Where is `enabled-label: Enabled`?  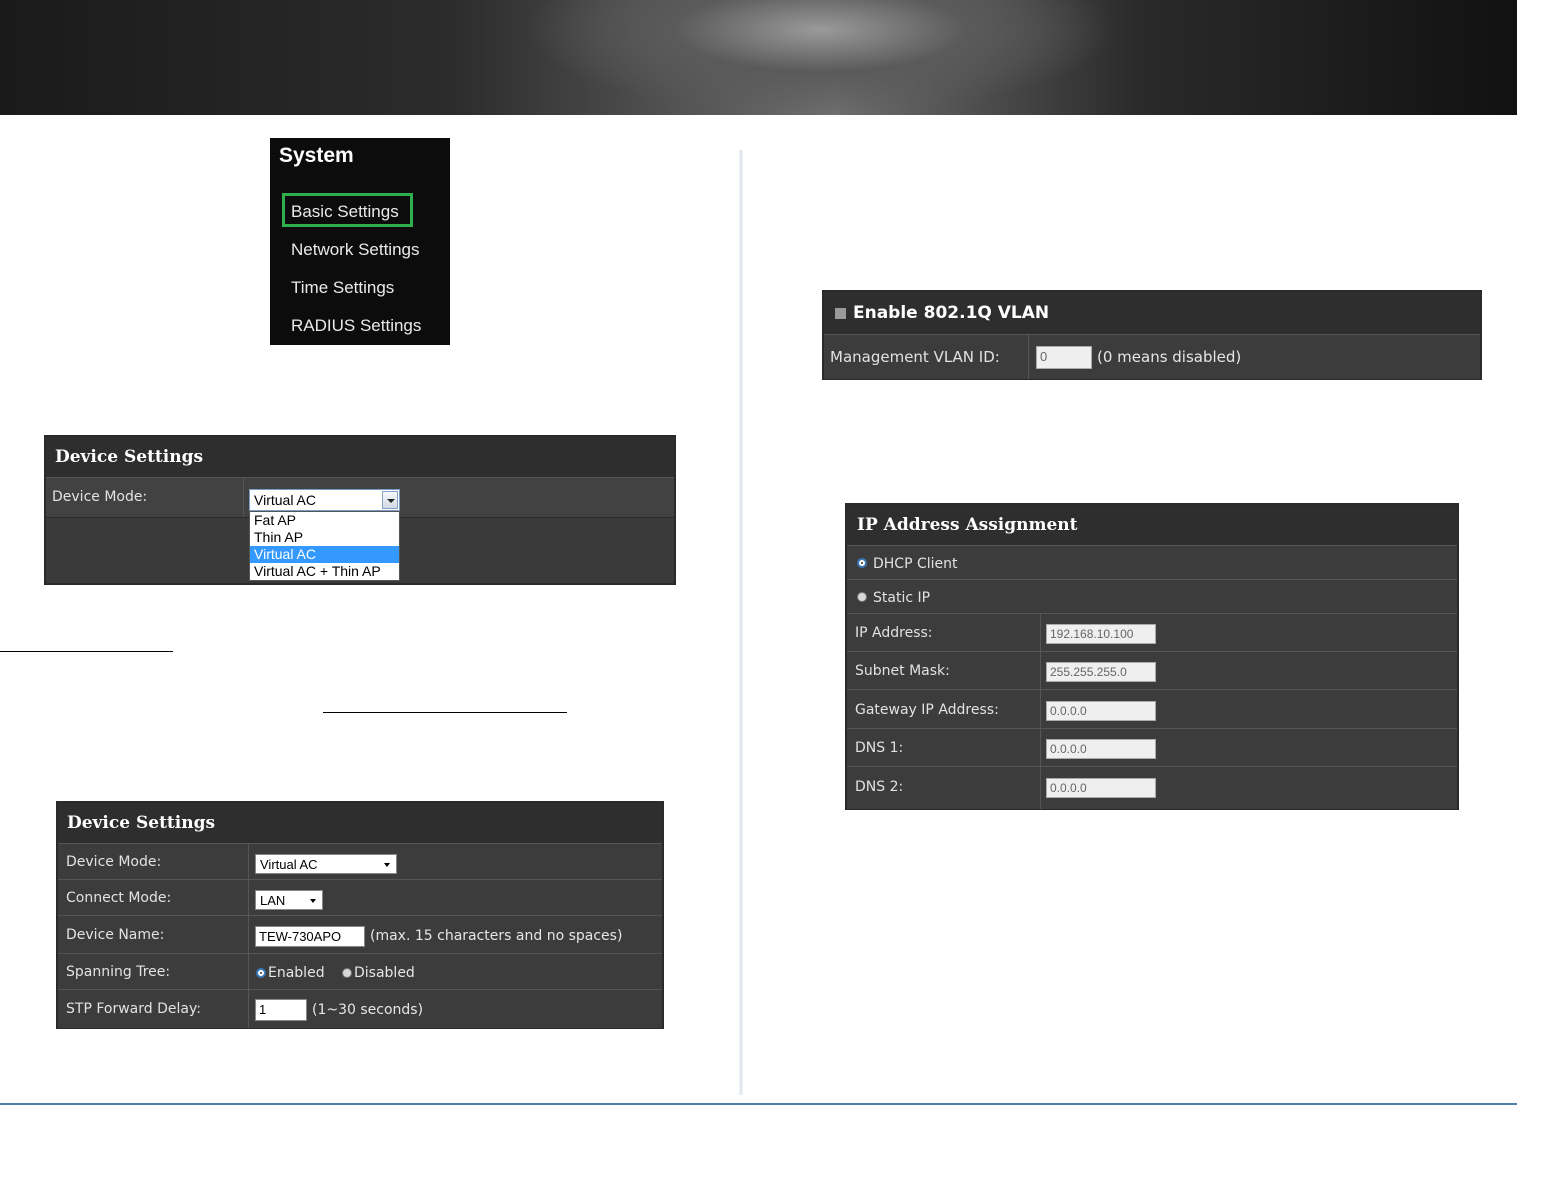 enabled-label: Enabled is located at coordinates (296, 973).